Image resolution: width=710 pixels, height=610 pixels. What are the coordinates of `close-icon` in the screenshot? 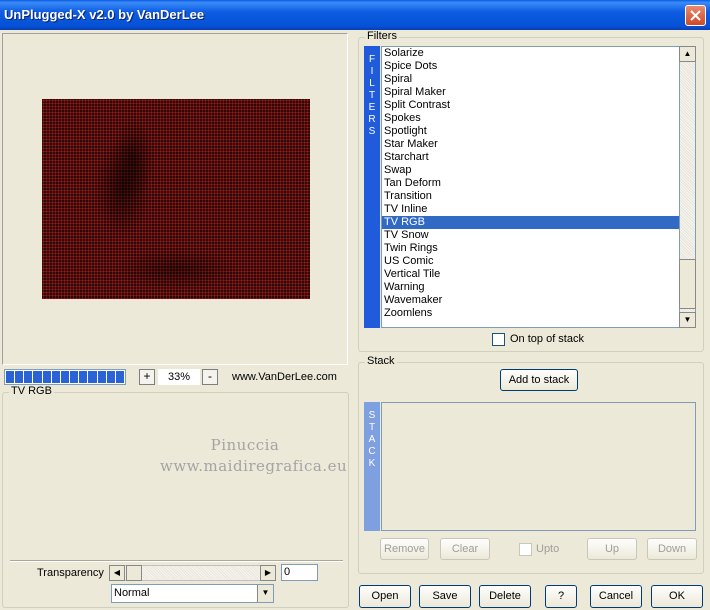 It's located at (695, 15).